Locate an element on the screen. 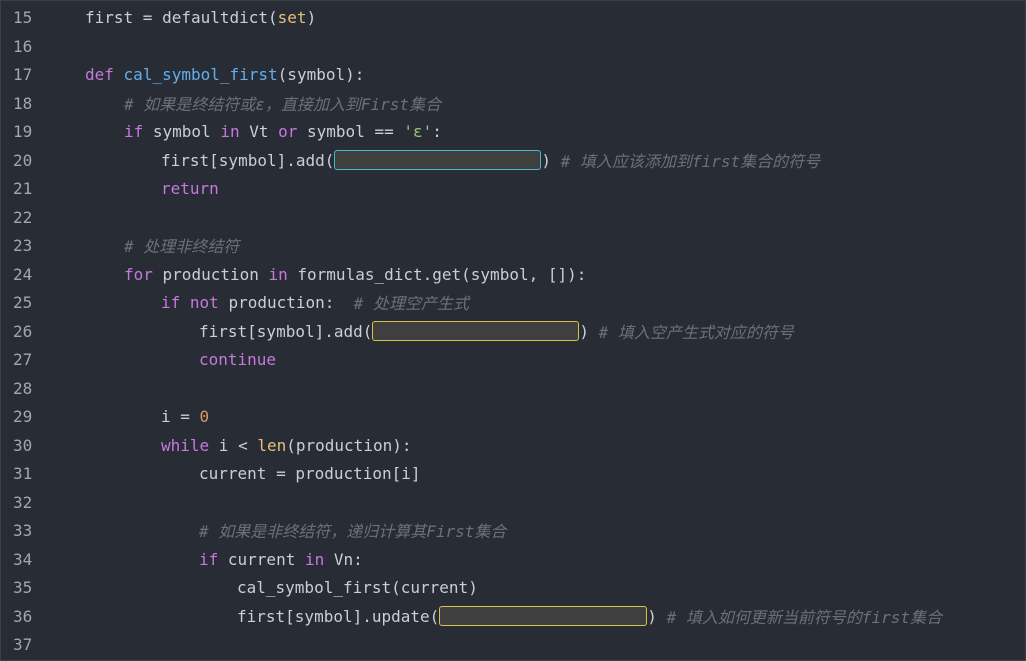  line-number: 33 is located at coordinates (23, 530).